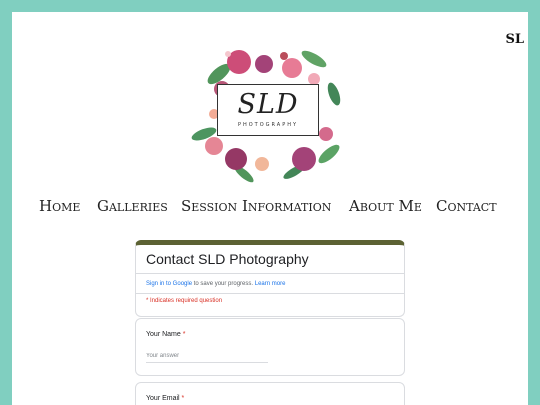  Describe the element at coordinates (227, 259) in the screenshot. I see `form-title: Contact SLD Photography` at that location.